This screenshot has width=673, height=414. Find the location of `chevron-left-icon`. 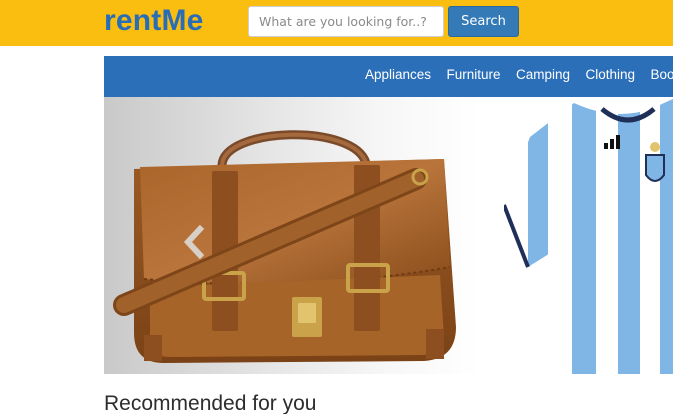

chevron-left-icon is located at coordinates (194, 242).